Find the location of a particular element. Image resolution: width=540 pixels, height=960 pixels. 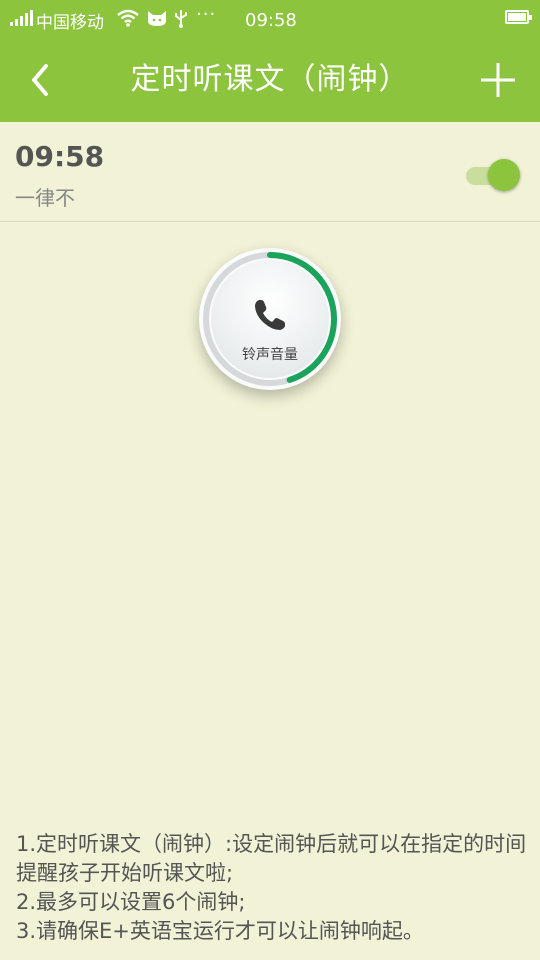

carrier-name: 中国移动 is located at coordinates (70, 23).